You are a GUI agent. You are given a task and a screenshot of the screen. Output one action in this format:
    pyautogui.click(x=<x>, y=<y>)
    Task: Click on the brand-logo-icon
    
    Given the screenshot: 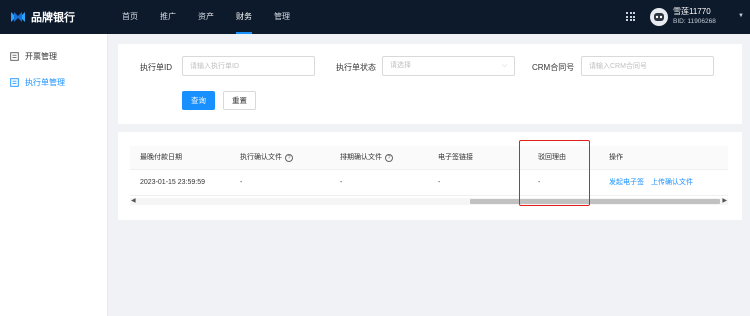 What is the action you would take?
    pyautogui.click(x=18, y=17)
    